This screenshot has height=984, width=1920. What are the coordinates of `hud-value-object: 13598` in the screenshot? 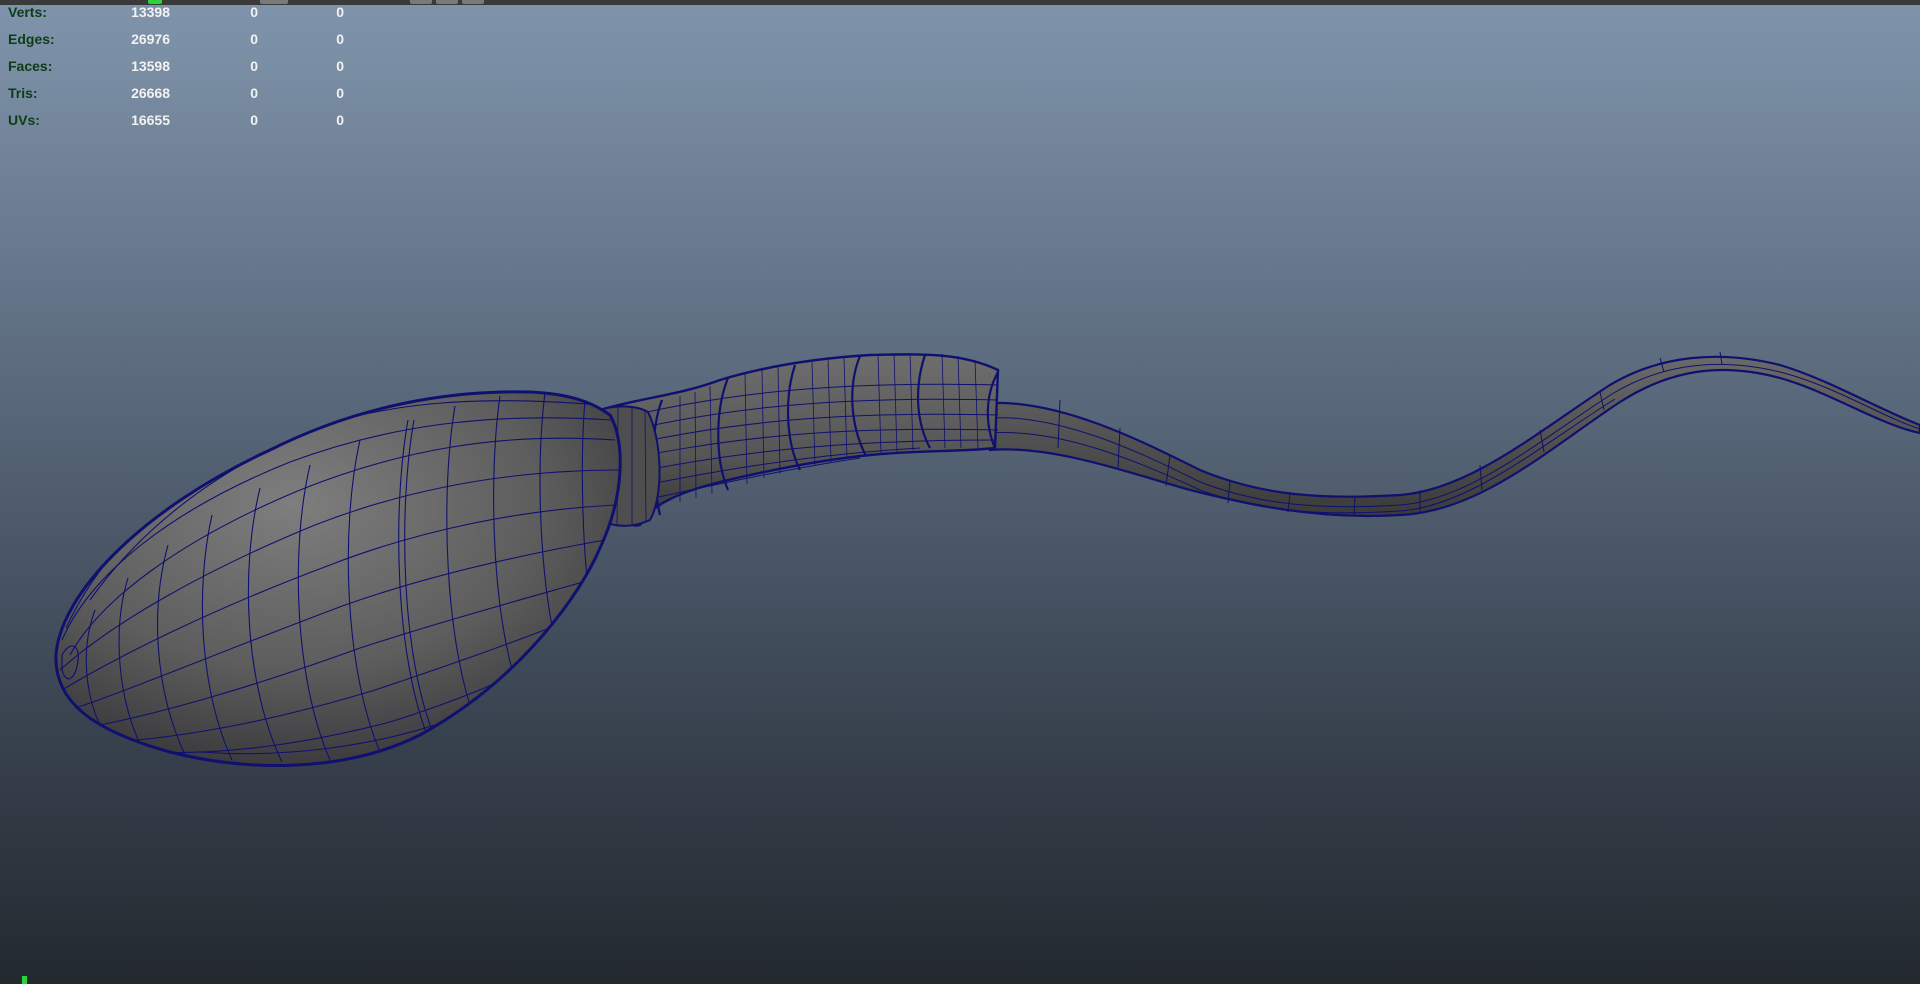 It's located at (150, 66).